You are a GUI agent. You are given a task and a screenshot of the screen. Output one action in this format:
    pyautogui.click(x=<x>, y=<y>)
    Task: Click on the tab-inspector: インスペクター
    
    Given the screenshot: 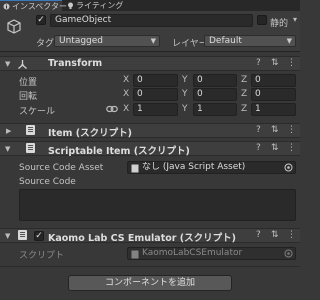 What is the action you would take?
    pyautogui.click(x=33, y=5)
    